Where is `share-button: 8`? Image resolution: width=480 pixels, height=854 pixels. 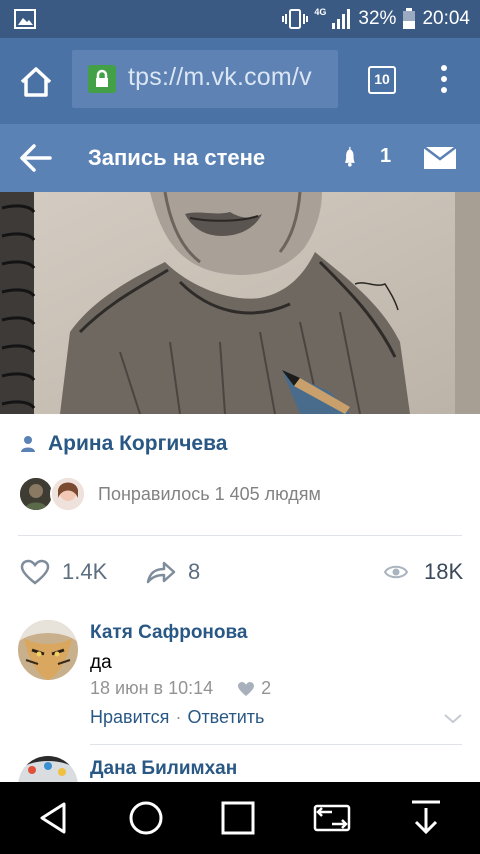 share-button: 8 is located at coordinates (173, 572).